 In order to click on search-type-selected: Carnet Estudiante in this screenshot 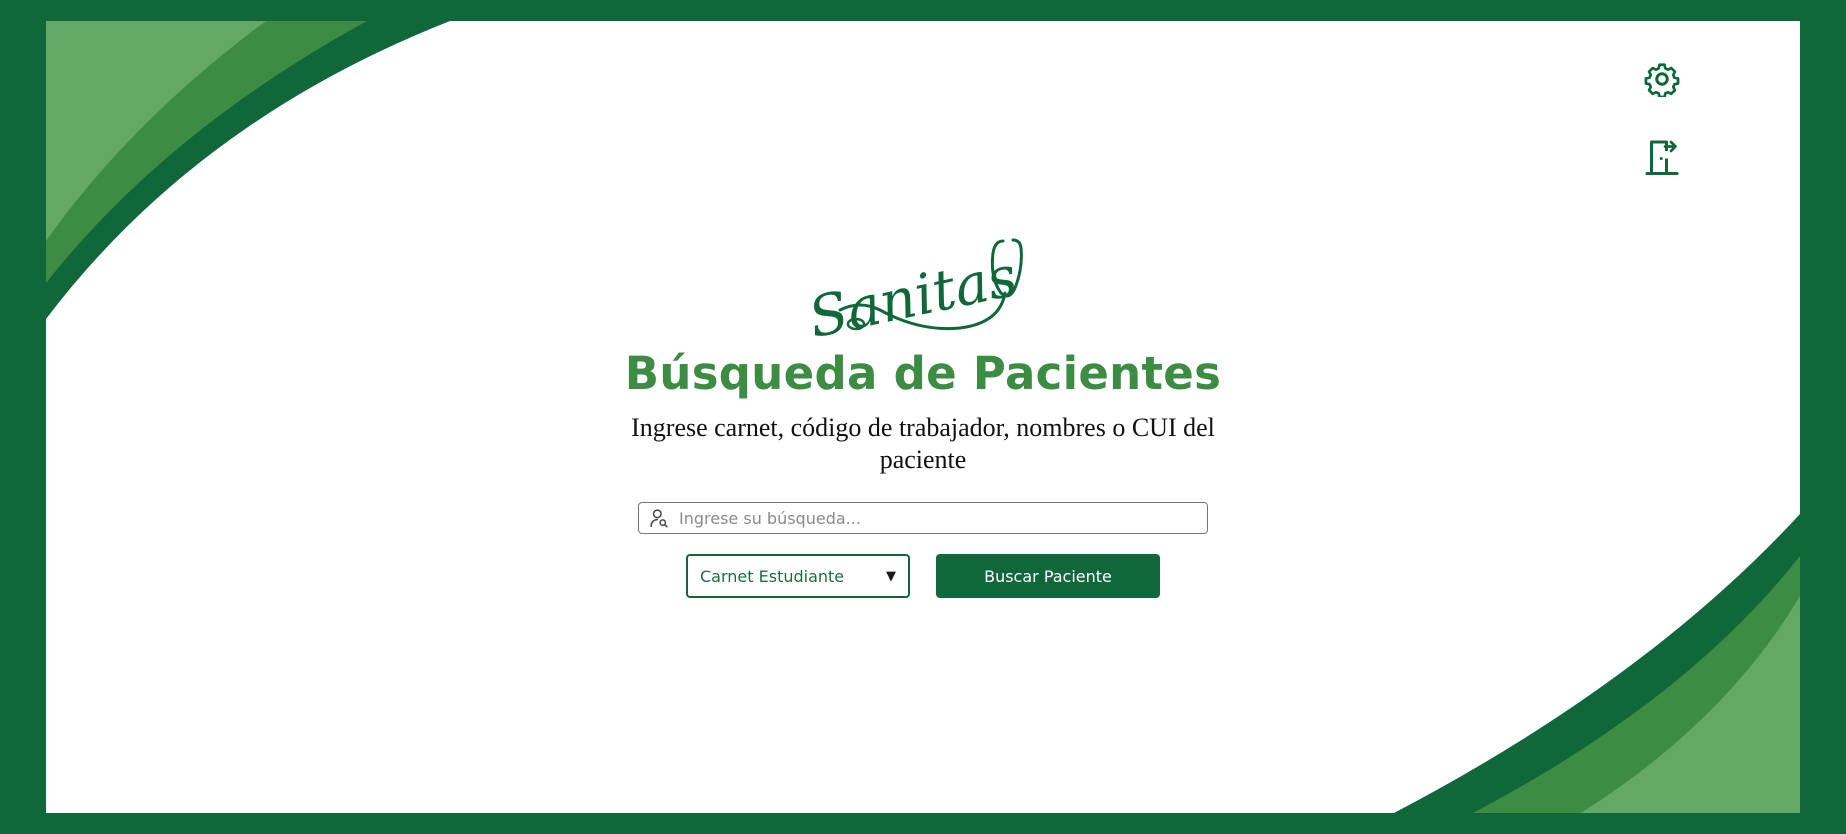, I will do `click(772, 576)`.